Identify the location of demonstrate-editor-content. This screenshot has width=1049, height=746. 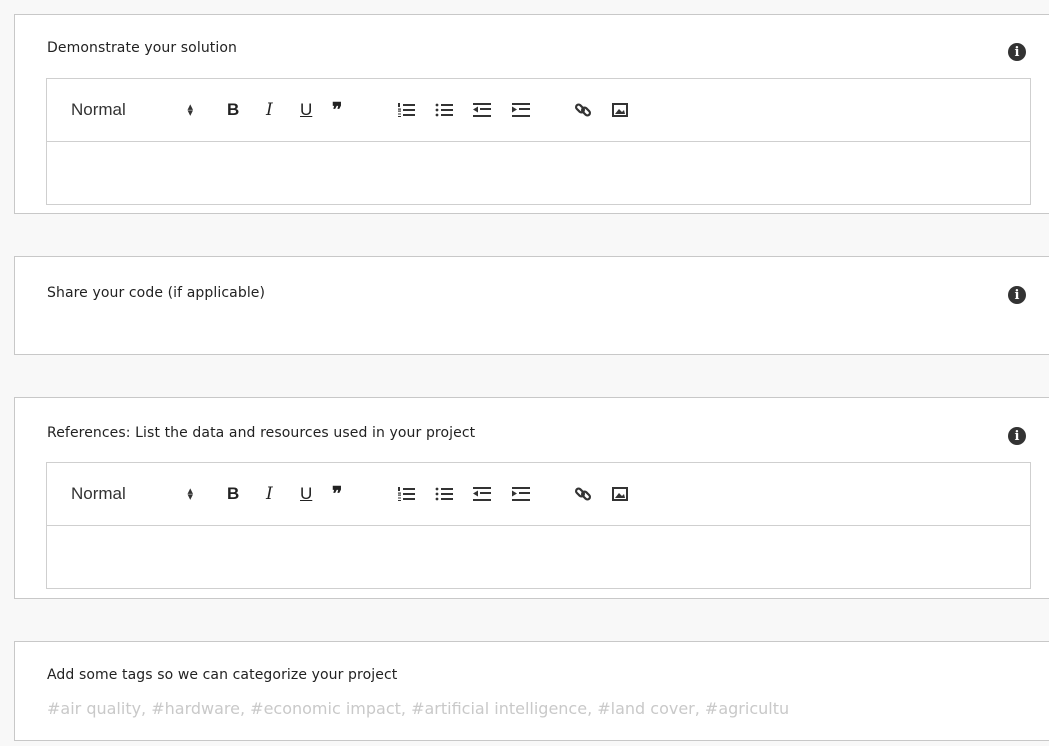
(538, 173).